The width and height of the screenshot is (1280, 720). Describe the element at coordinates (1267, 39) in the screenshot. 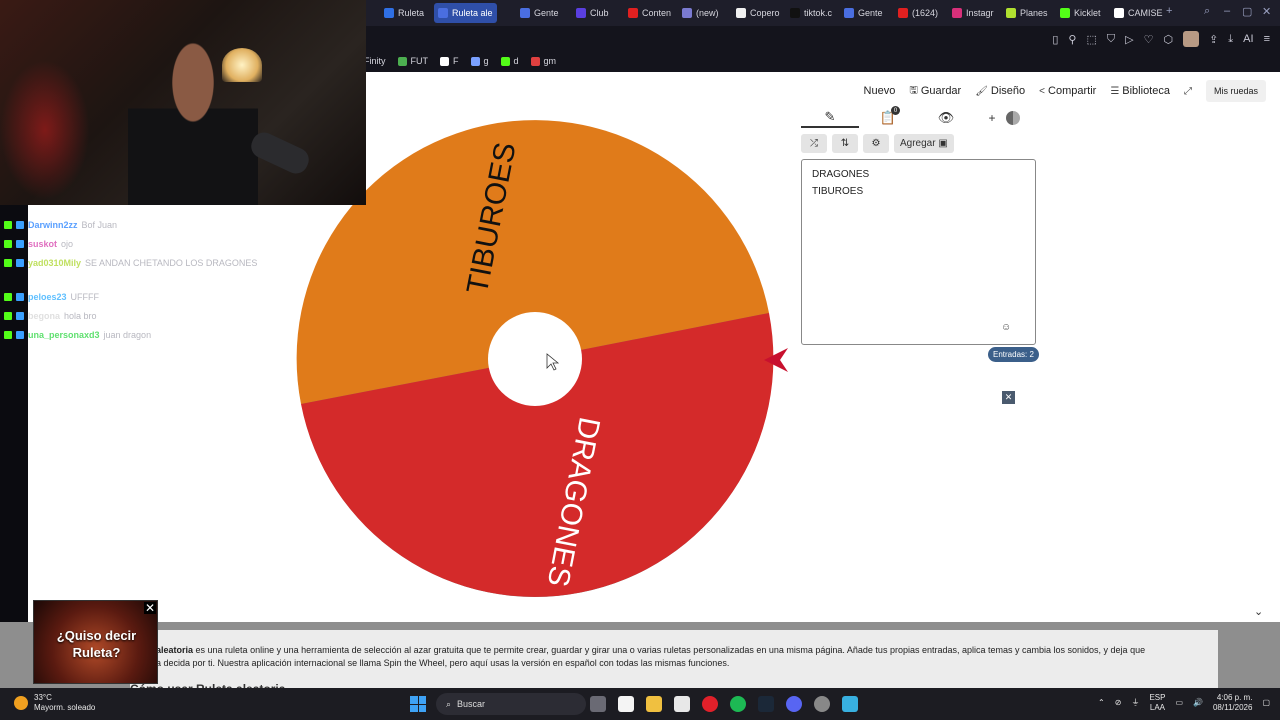

I see `menu-icon: ≡` at that location.